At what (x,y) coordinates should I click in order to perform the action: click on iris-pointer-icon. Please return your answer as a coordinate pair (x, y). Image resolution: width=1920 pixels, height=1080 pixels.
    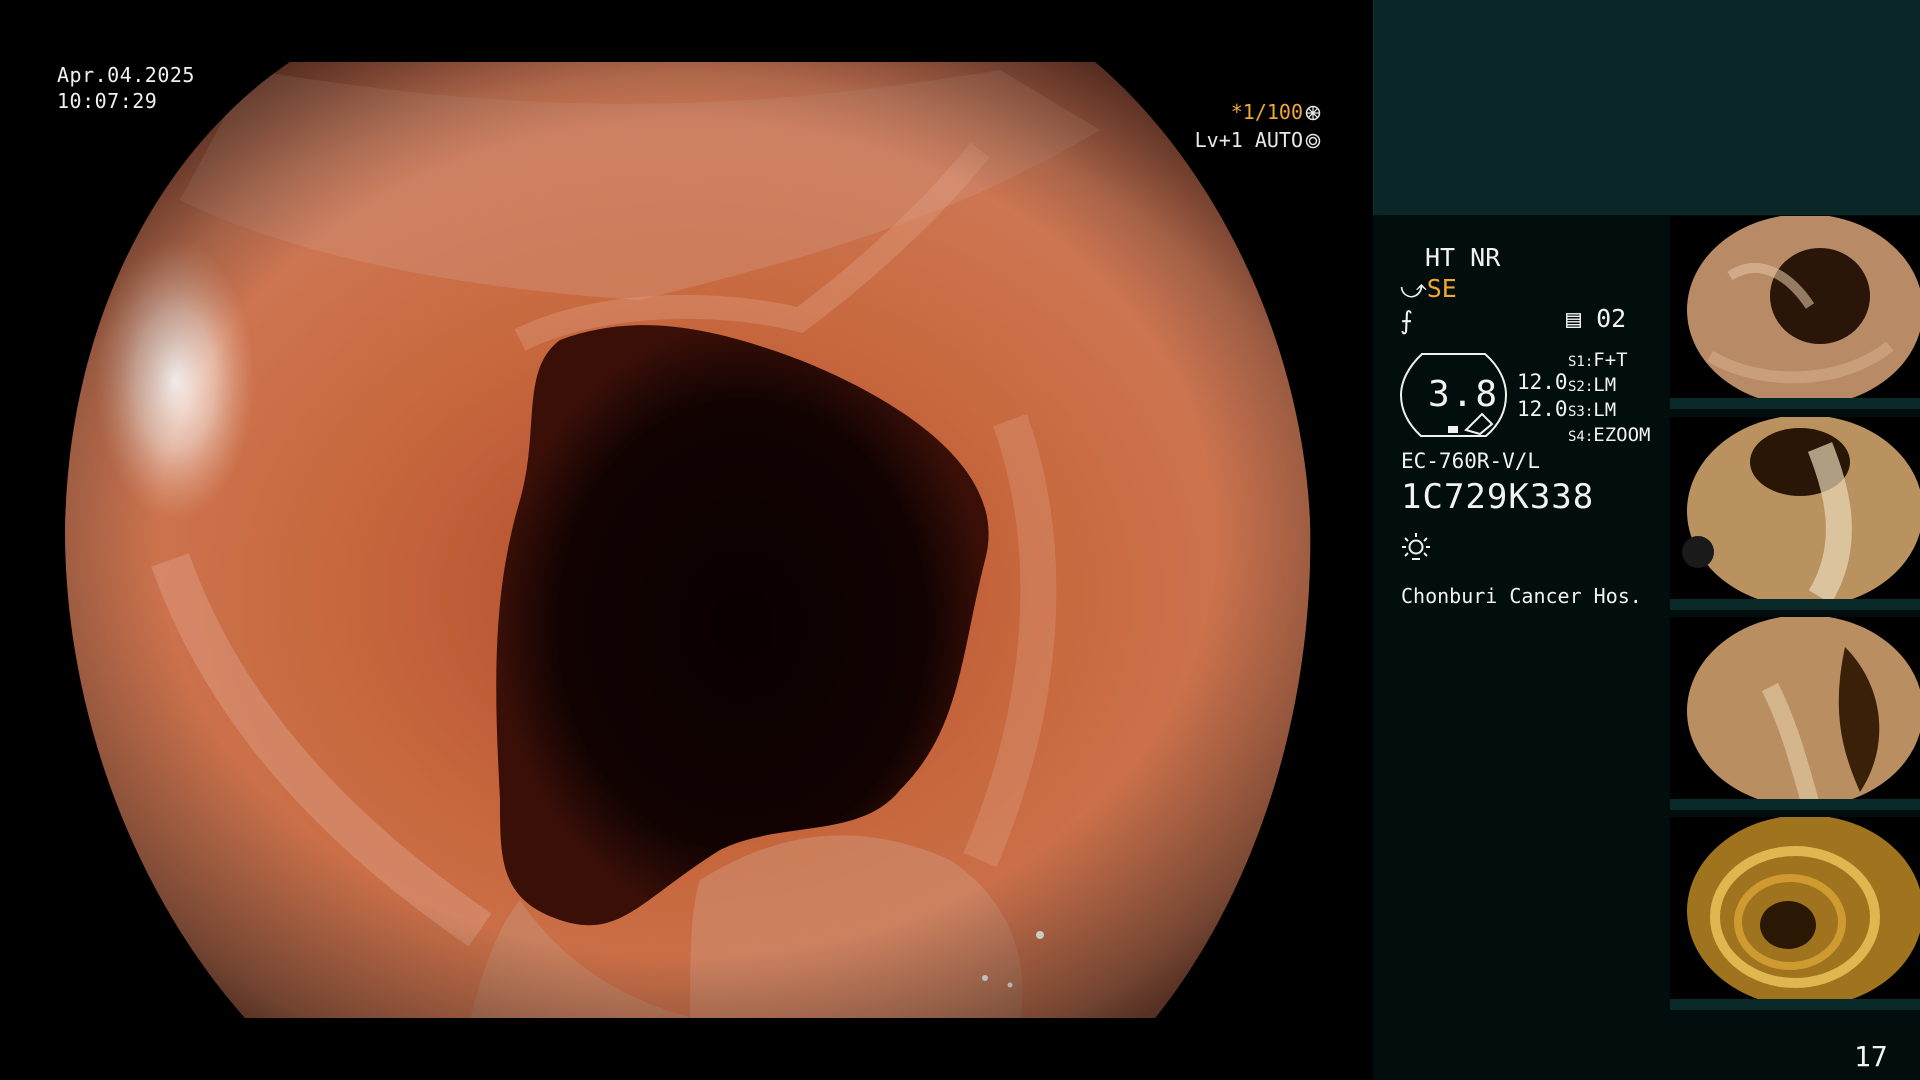
    Looking at the image, I should click on (1479, 424).